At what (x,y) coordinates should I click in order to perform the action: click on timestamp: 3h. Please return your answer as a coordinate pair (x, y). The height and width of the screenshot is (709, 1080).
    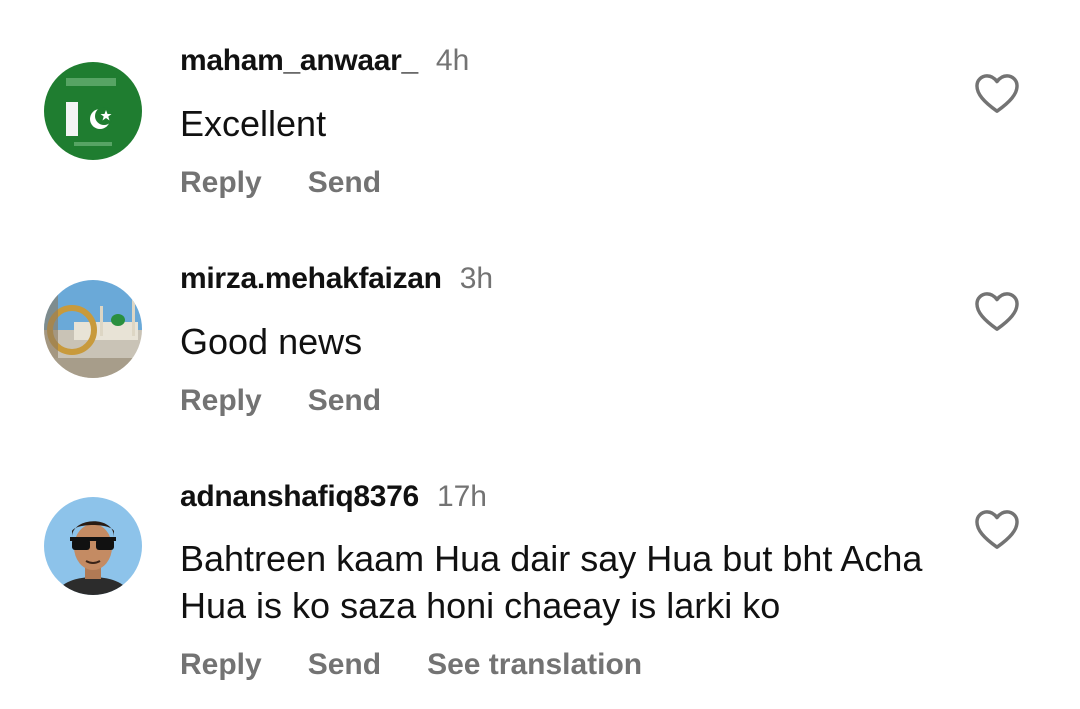
    Looking at the image, I should click on (476, 278).